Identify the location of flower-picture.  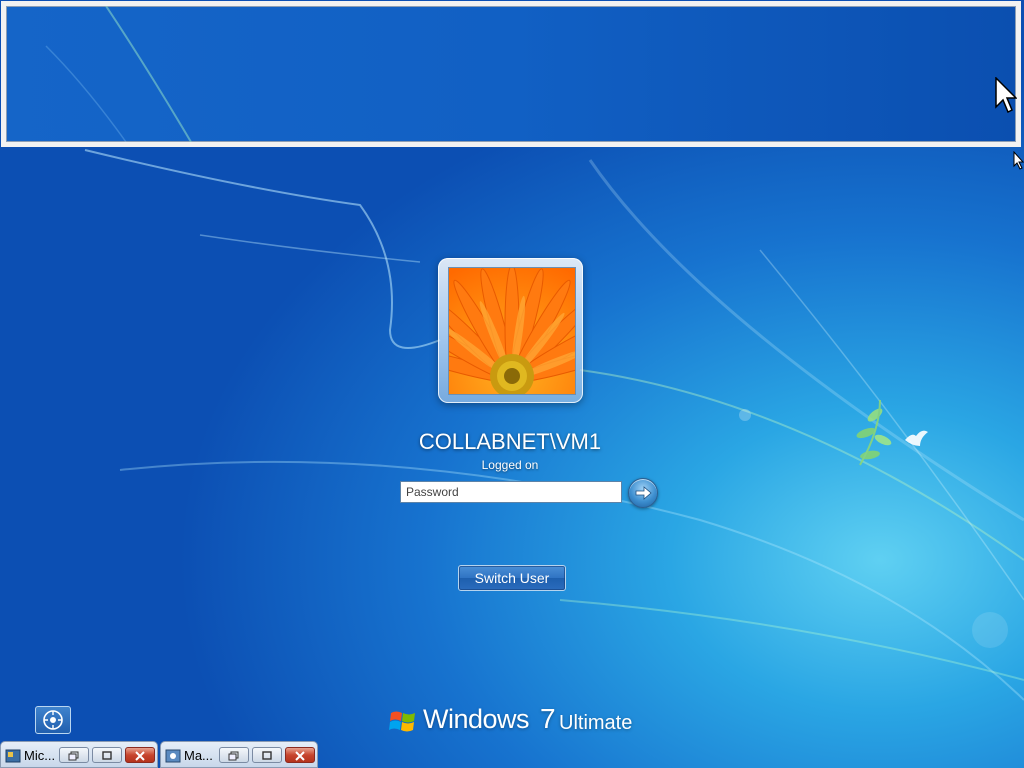
(512, 331).